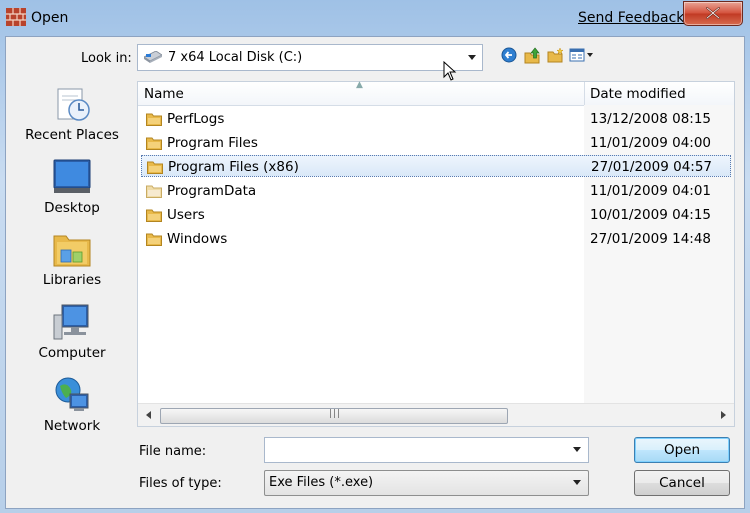 Image resolution: width=750 pixels, height=513 pixels. I want to click on grip-icon: |||, so click(335, 414).